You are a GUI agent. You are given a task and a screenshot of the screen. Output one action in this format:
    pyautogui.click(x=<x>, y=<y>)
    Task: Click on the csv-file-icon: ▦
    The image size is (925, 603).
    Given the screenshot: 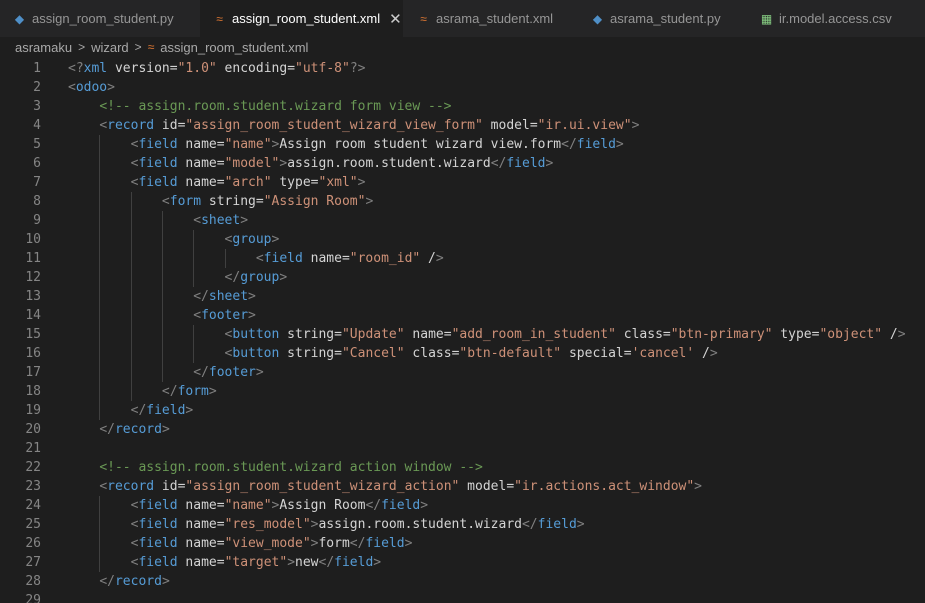 What is the action you would take?
    pyautogui.click(x=766, y=18)
    